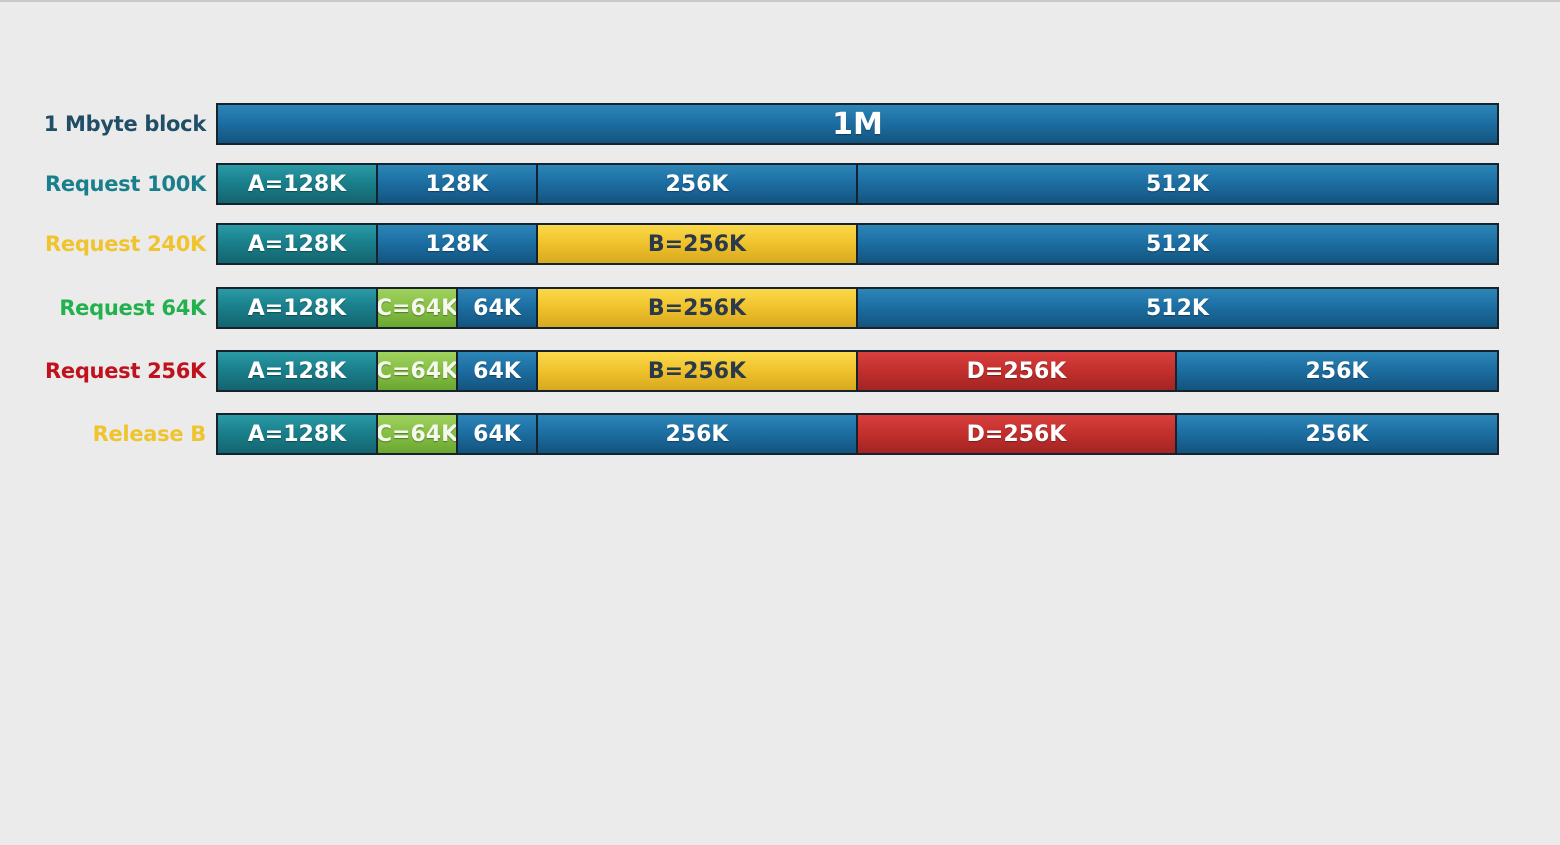 This screenshot has width=1560, height=845. Describe the element at coordinates (149, 434) in the screenshot. I see `row-label: Release B` at that location.